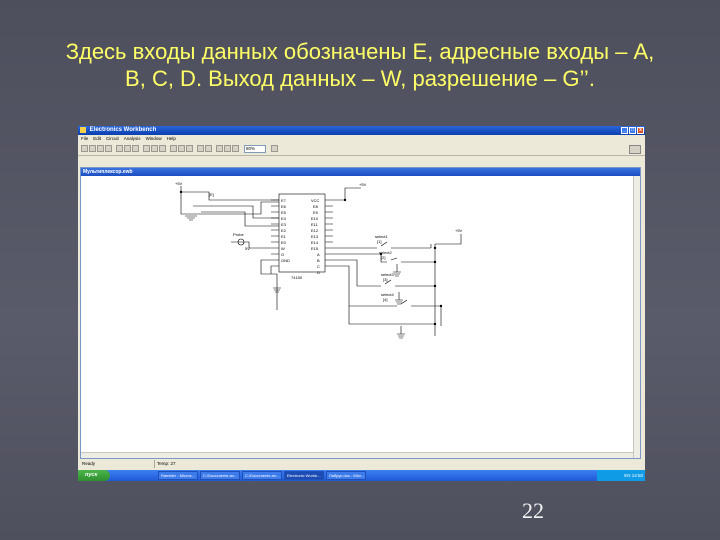  I want to click on parts-bin-icon, so click(219, 148).